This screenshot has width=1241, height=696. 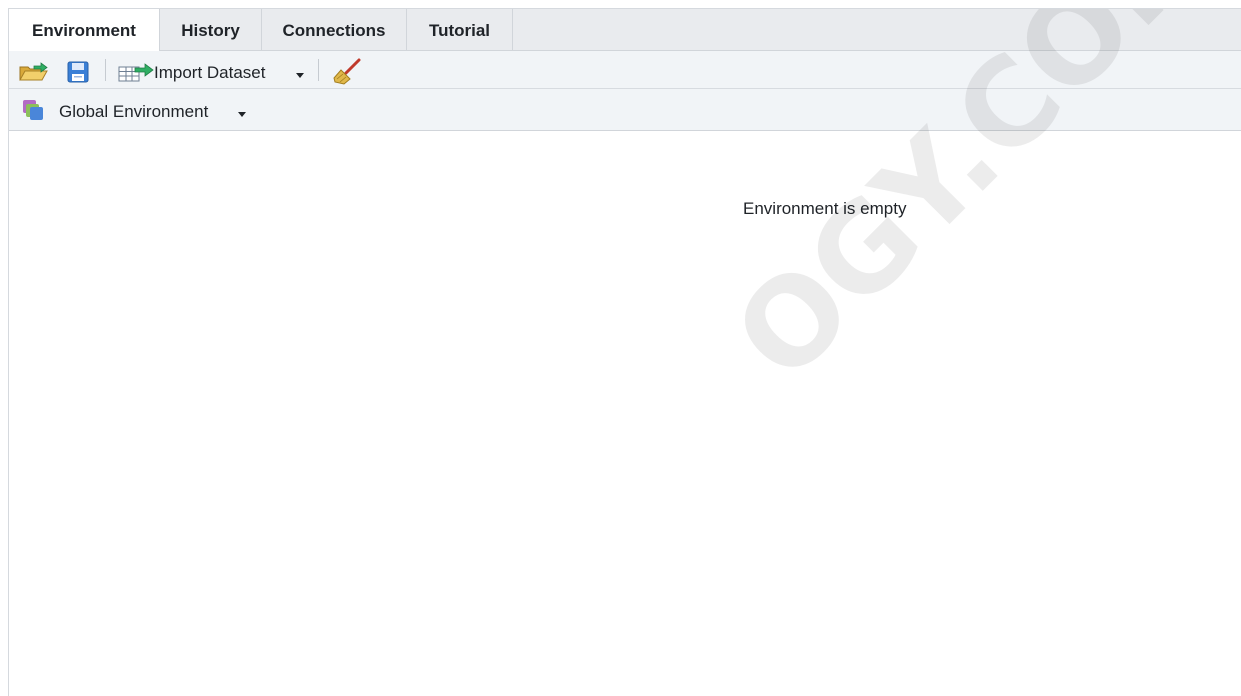 I want to click on tab-tutorial: Tutorial, so click(x=460, y=29).